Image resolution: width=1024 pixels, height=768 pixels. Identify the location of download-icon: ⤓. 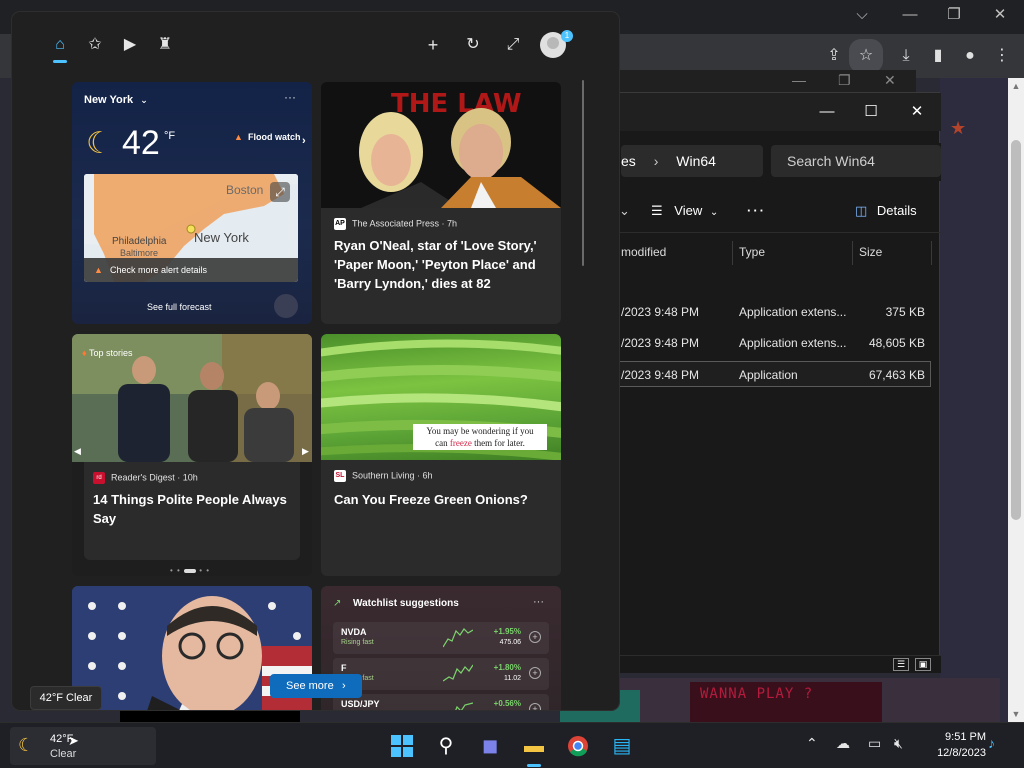
(906, 56).